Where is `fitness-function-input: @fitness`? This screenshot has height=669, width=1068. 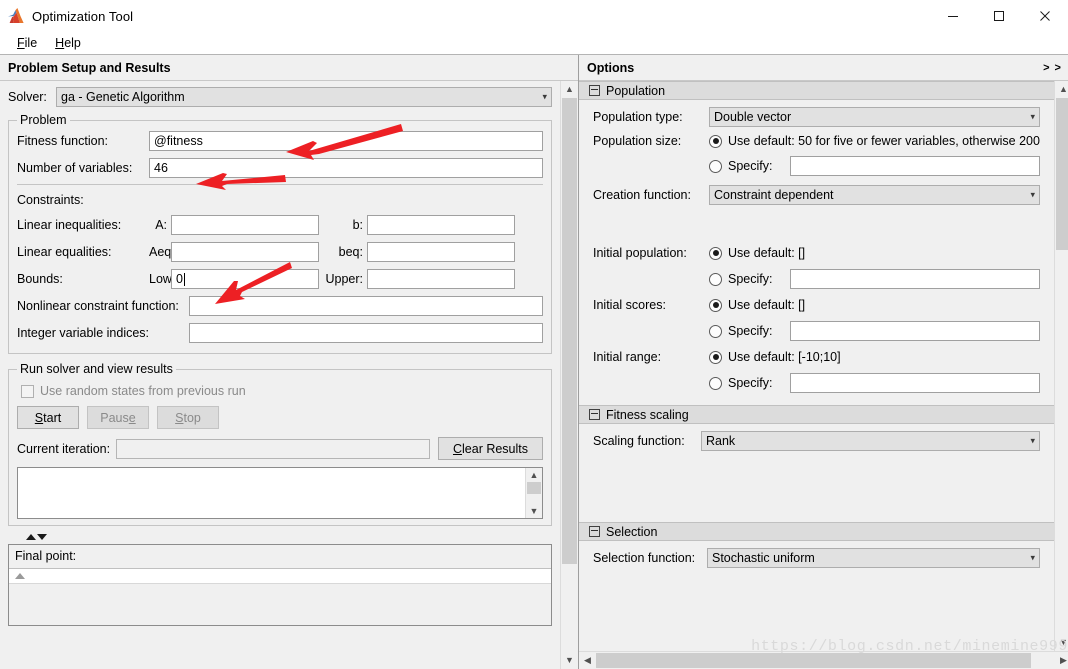 fitness-function-input: @fitness is located at coordinates (346, 141).